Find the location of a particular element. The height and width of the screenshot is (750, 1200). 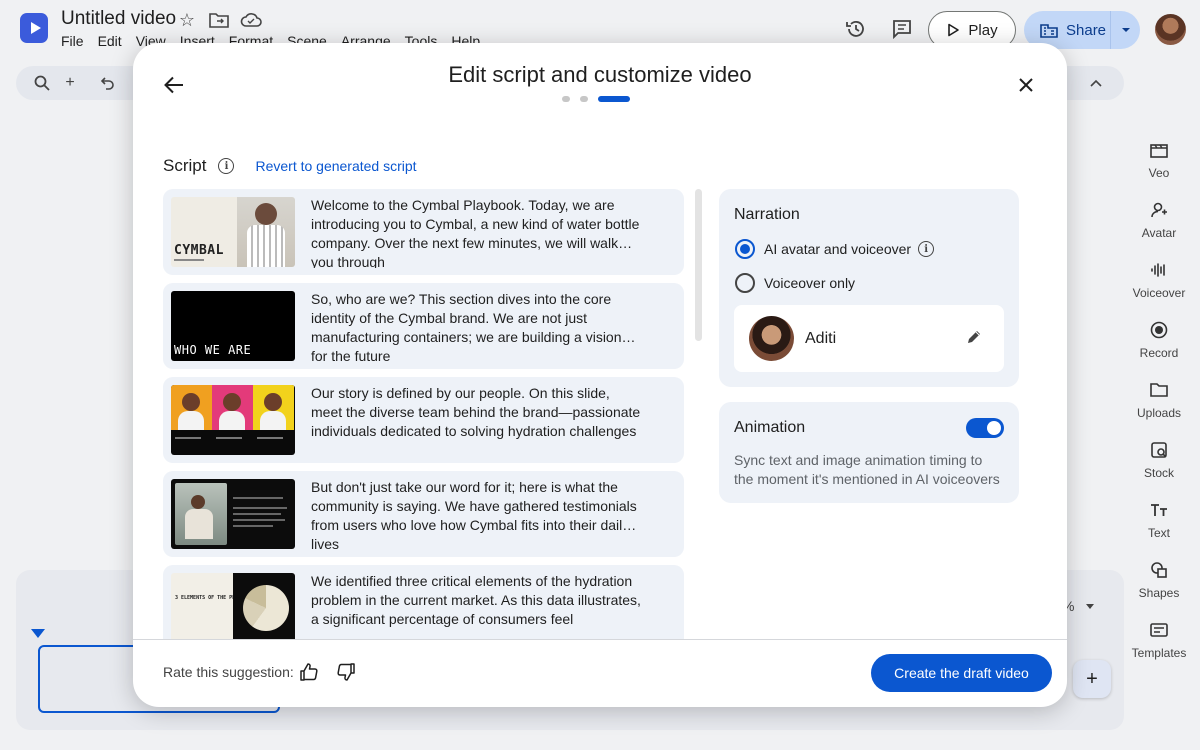

thumbs-up-icon is located at coordinates (310, 673).